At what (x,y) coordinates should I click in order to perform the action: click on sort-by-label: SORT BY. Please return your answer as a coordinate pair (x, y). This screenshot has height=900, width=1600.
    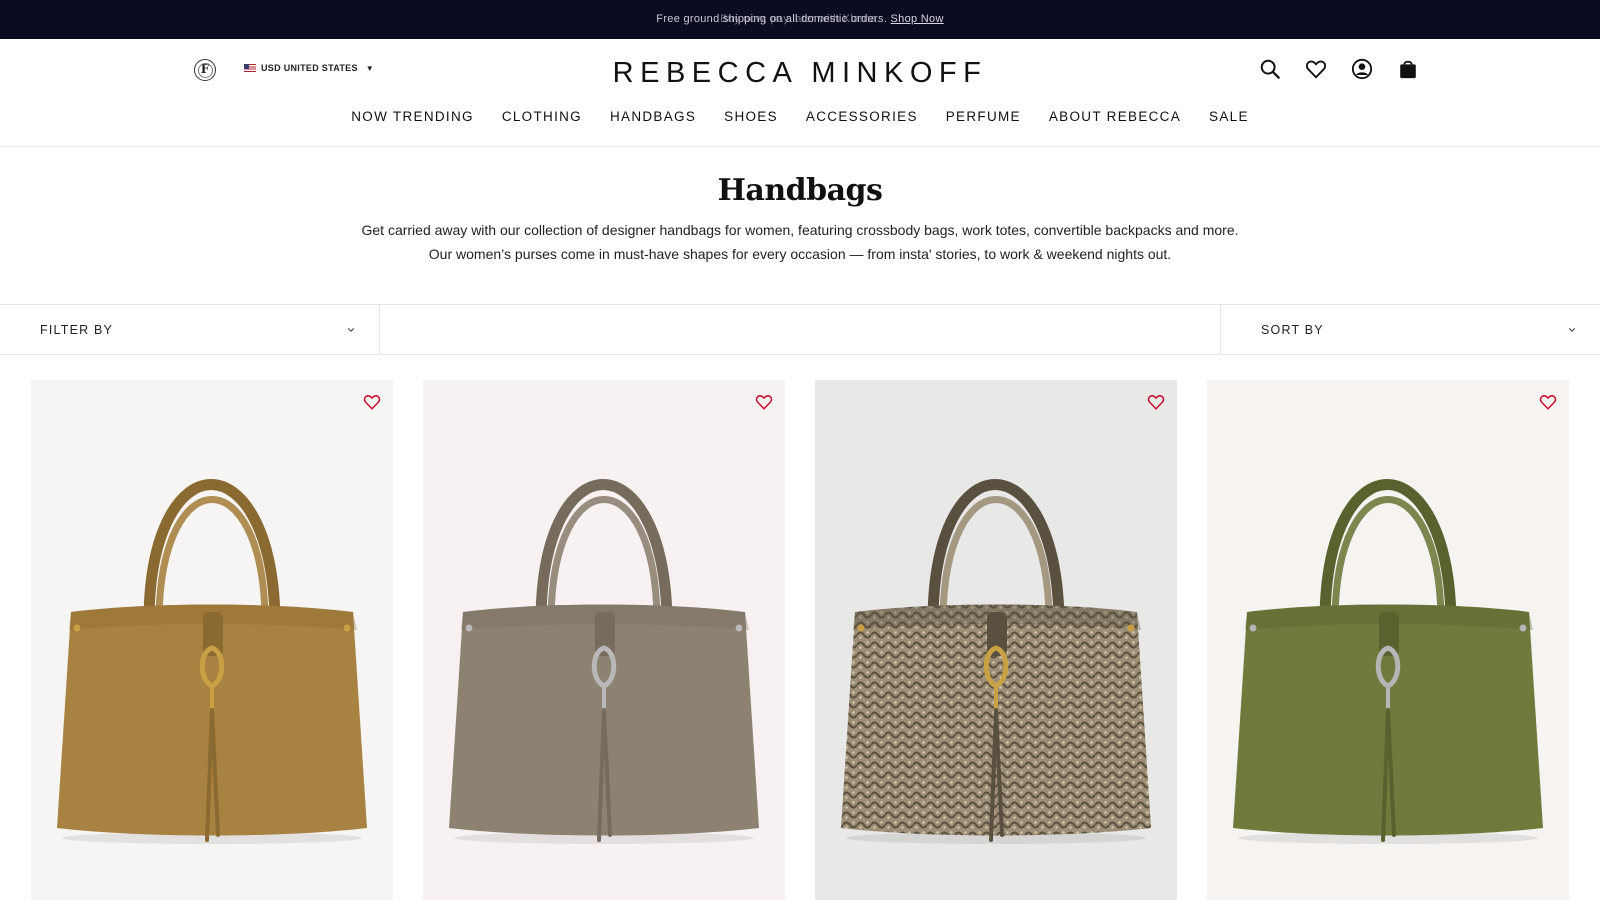
    Looking at the image, I should click on (1292, 329).